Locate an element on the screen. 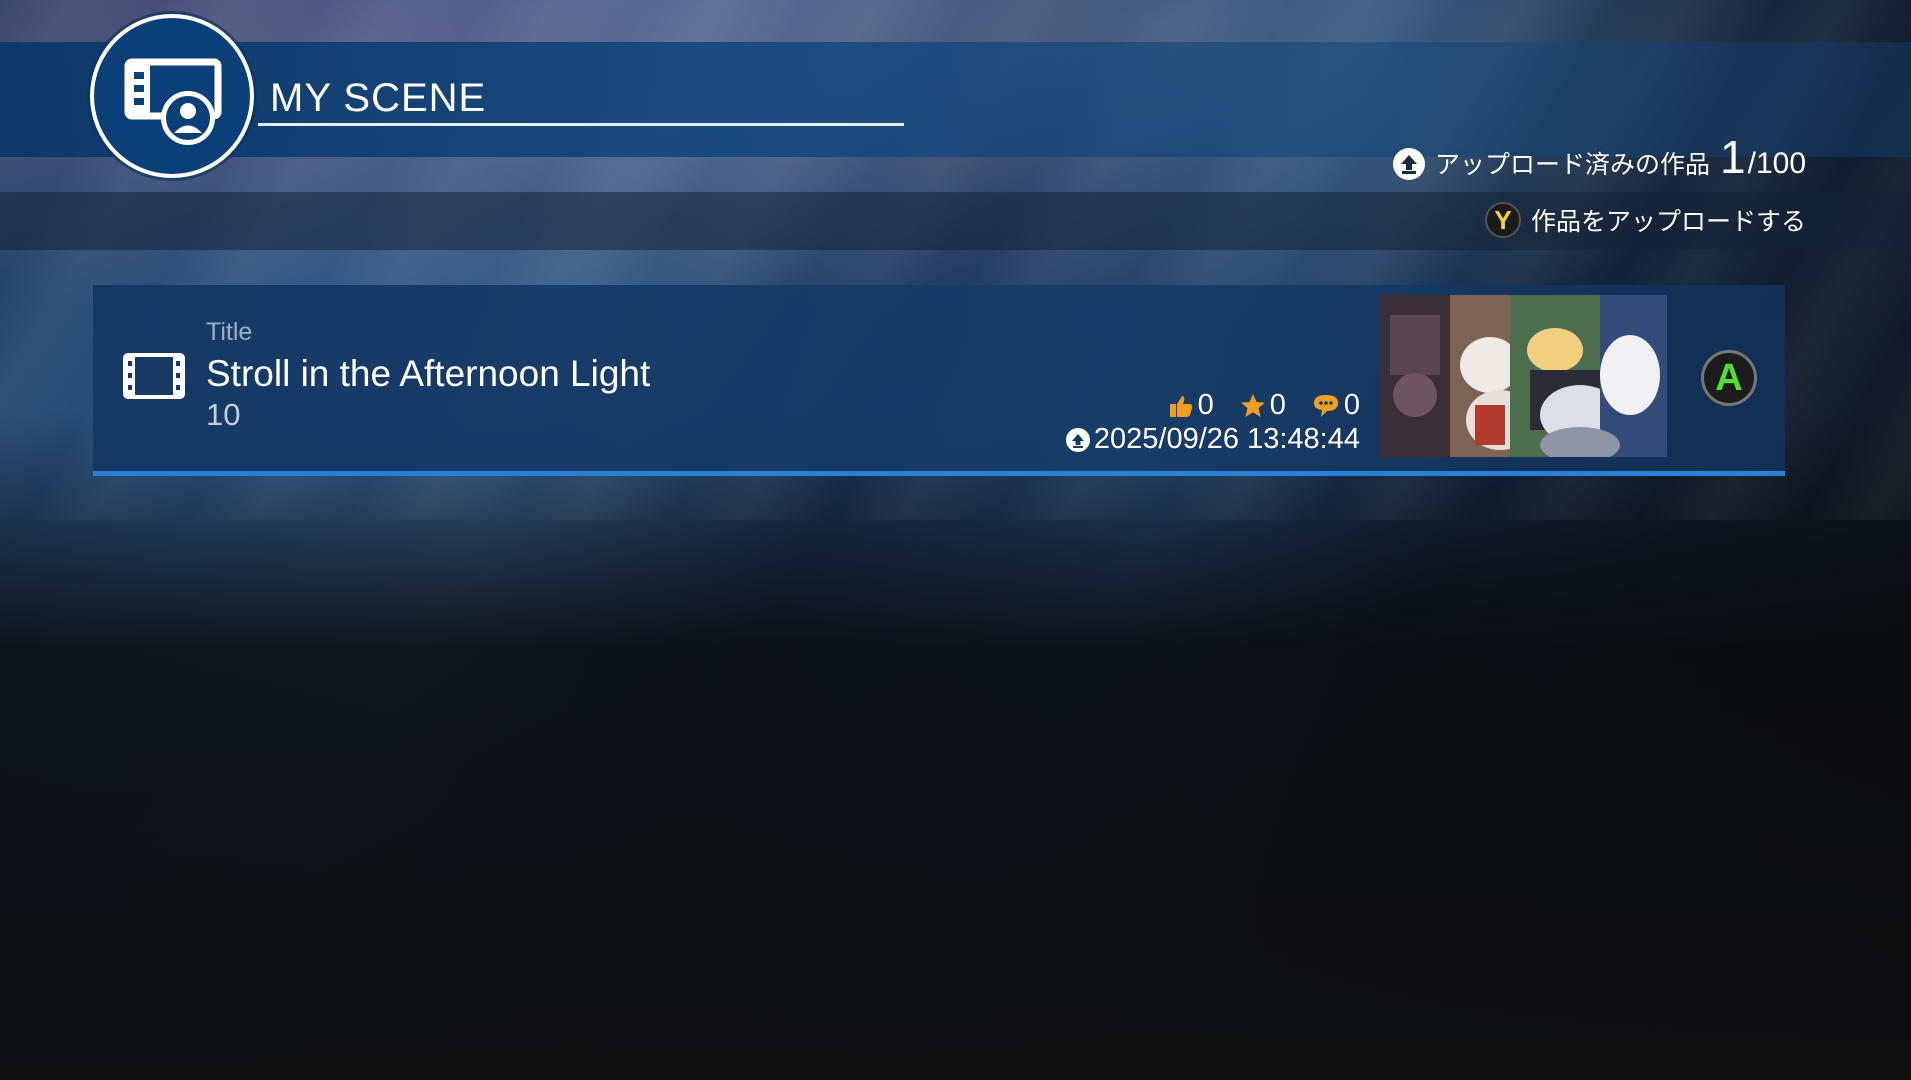  scene-thumbnail is located at coordinates (1523, 376).